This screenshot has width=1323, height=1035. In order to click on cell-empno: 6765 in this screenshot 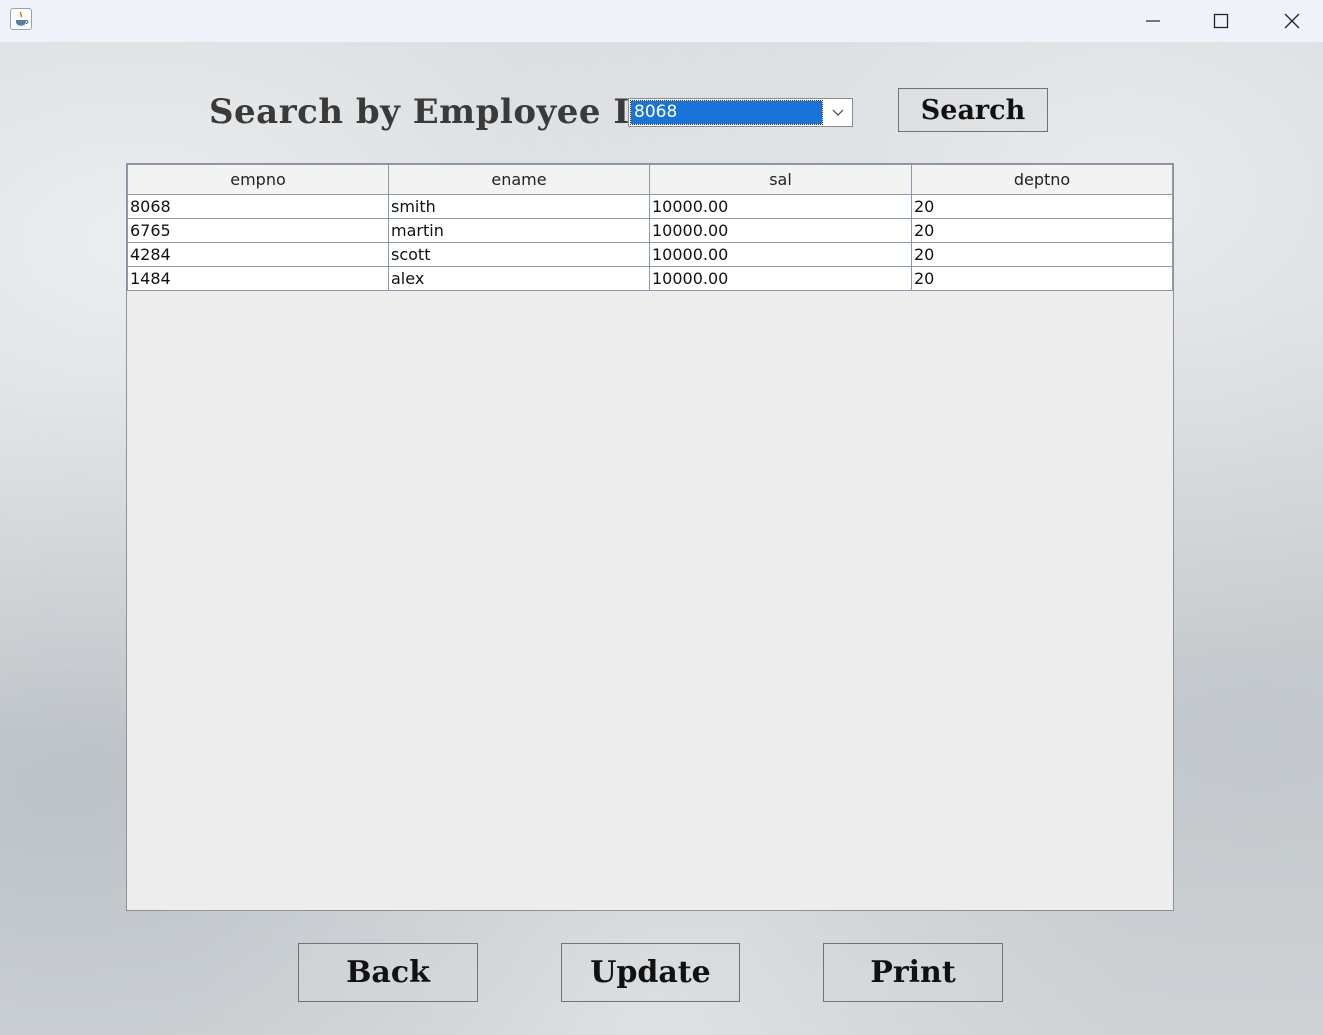, I will do `click(258, 230)`.